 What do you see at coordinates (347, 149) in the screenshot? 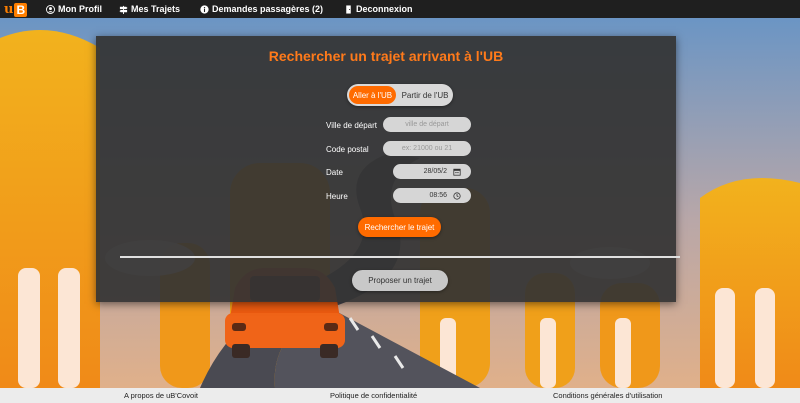
I see `postal-label: Code postal` at bounding box center [347, 149].